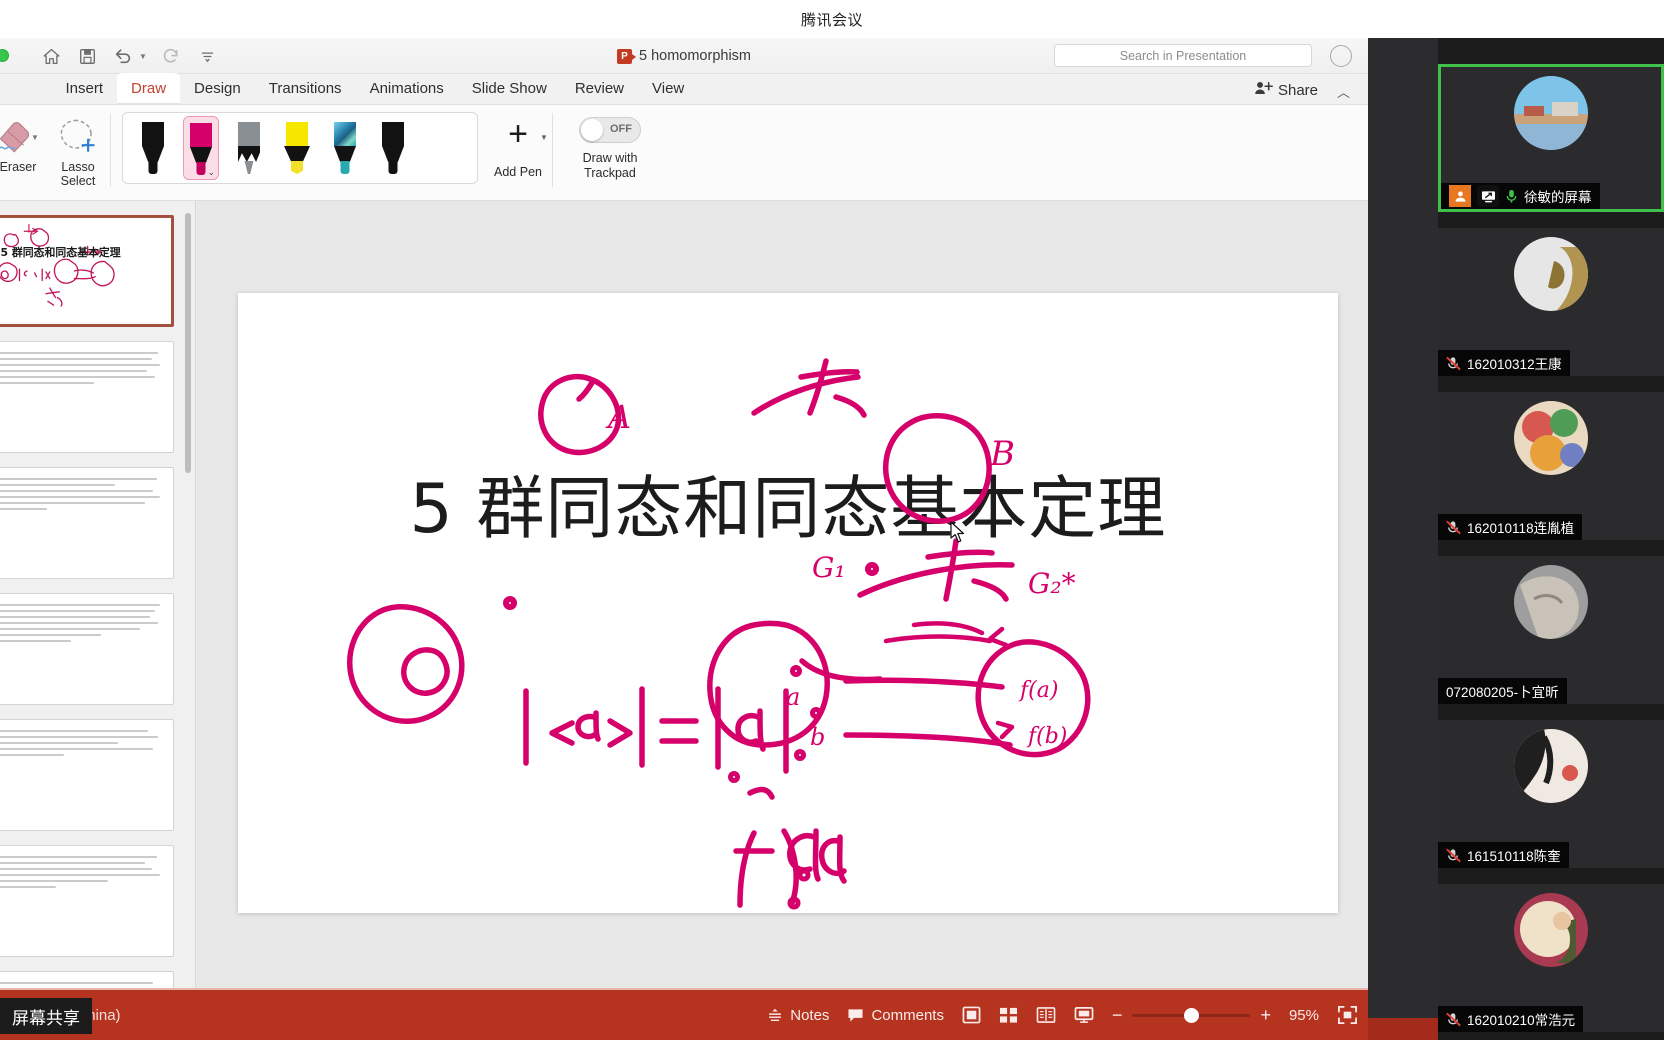  Describe the element at coordinates (518, 148) in the screenshot. I see `add-pen-button: + Add Pen` at that location.